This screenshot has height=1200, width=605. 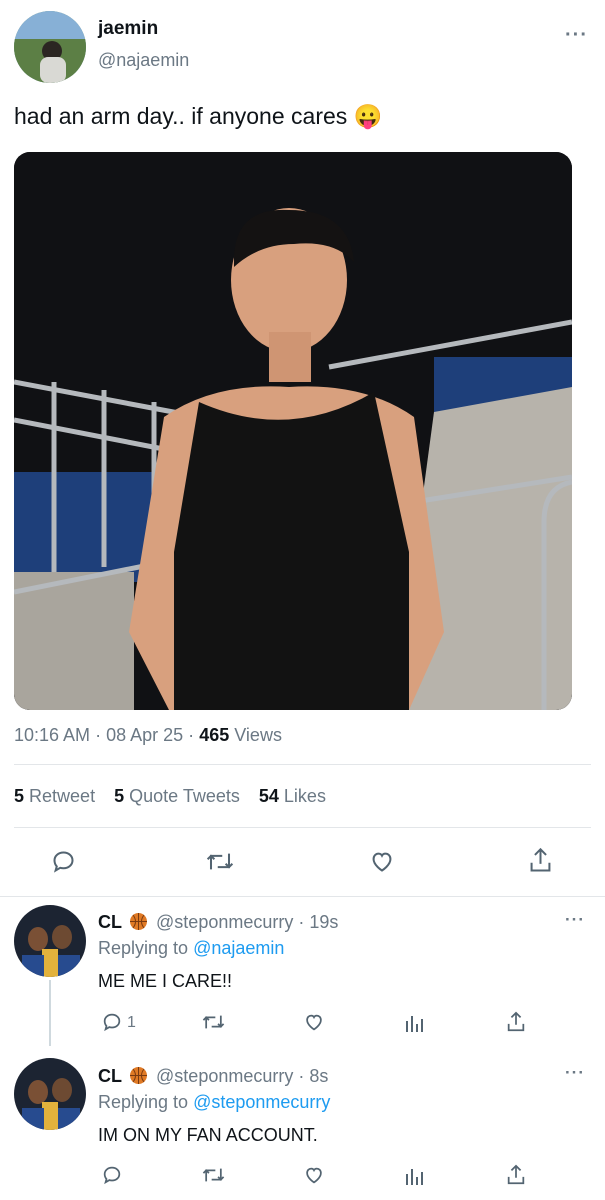 I want to click on reply-header: CL @steponmecurry · 8s, so click(x=213, y=1076).